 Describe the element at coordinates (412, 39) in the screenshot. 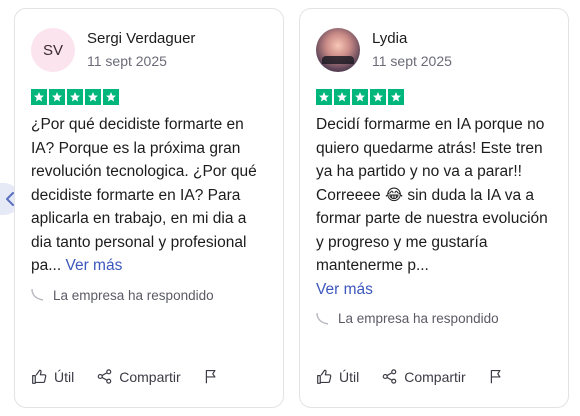

I see `reviewer-name: Lydia` at that location.